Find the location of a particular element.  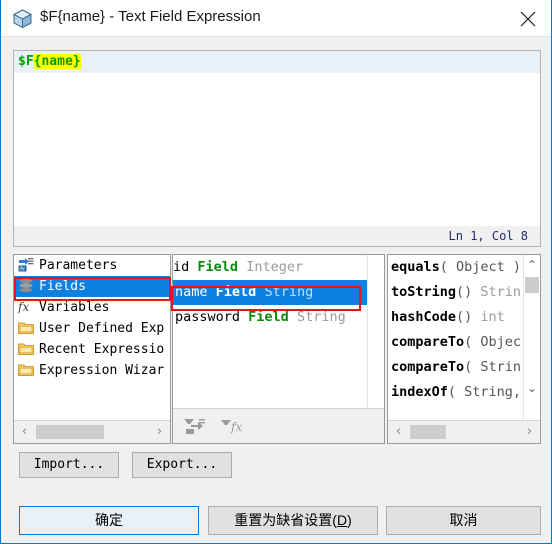

variables-fx-icon: fx is located at coordinates (26, 307).